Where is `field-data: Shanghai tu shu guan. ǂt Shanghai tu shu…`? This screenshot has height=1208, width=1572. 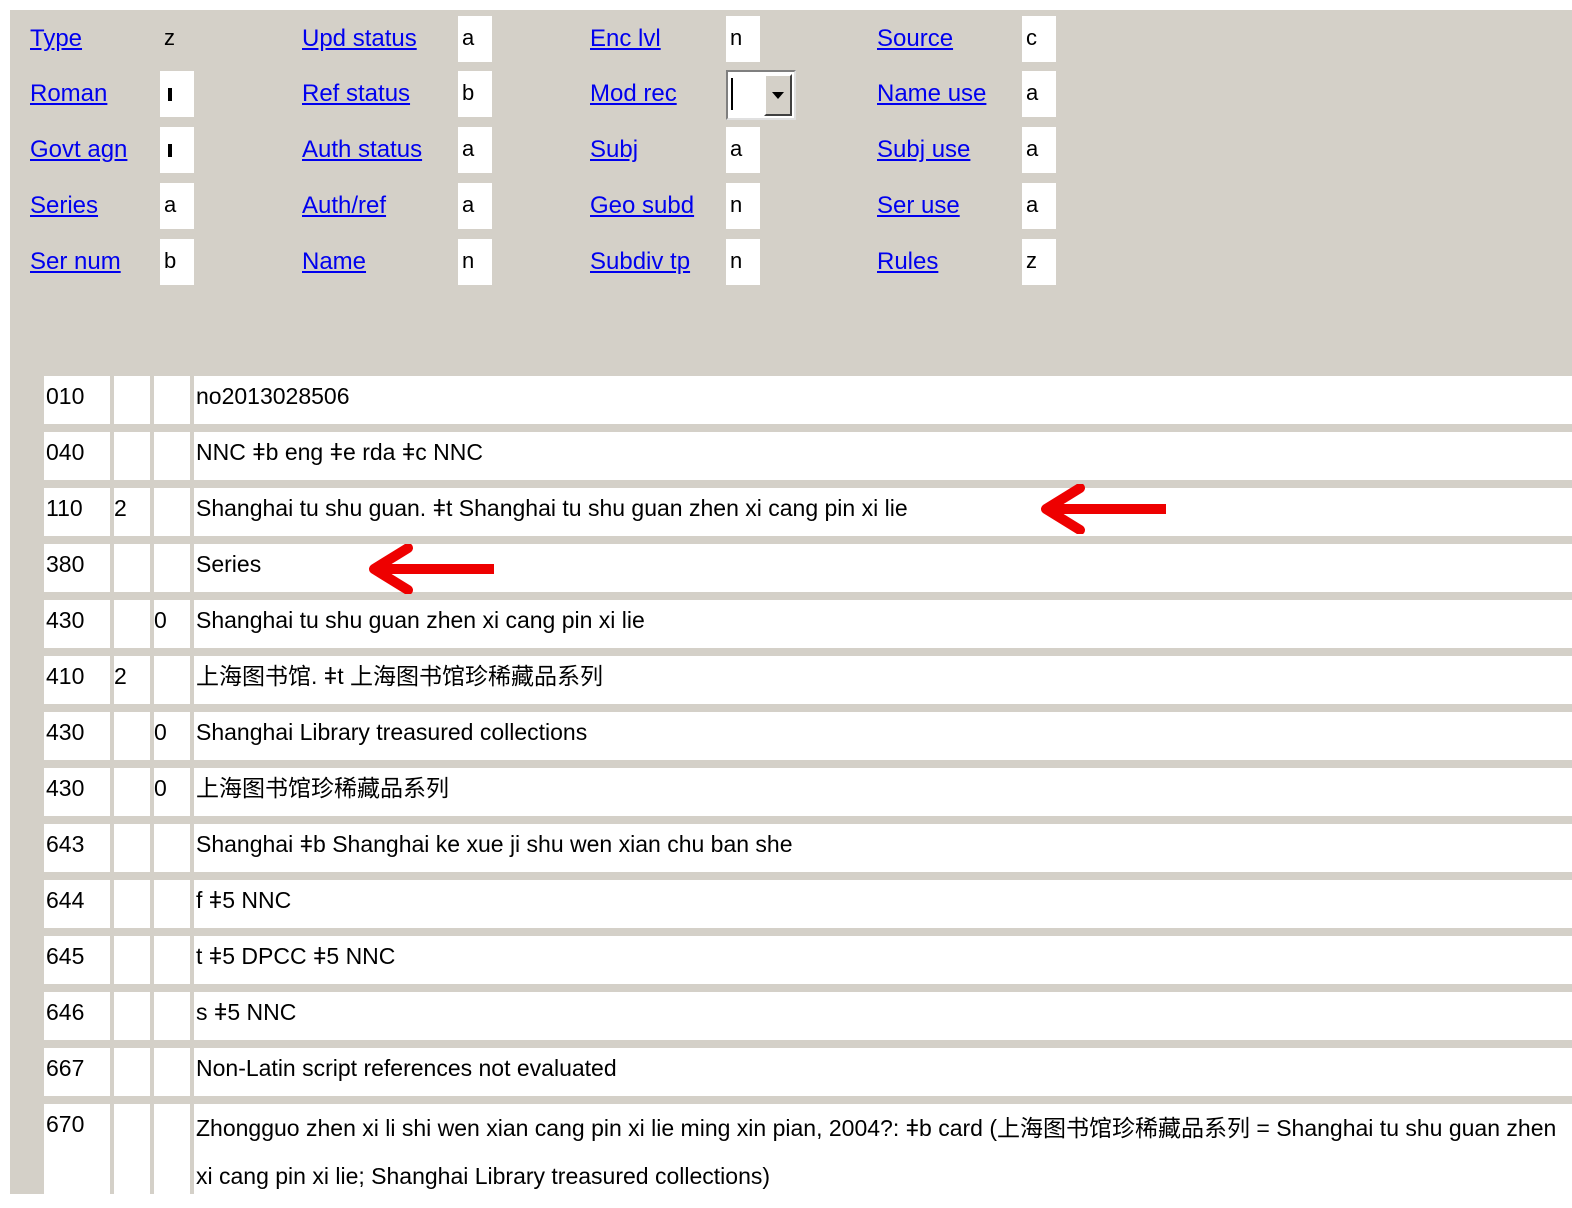 field-data: Shanghai tu shu guan. ǂt Shanghai tu shu… is located at coordinates (883, 512).